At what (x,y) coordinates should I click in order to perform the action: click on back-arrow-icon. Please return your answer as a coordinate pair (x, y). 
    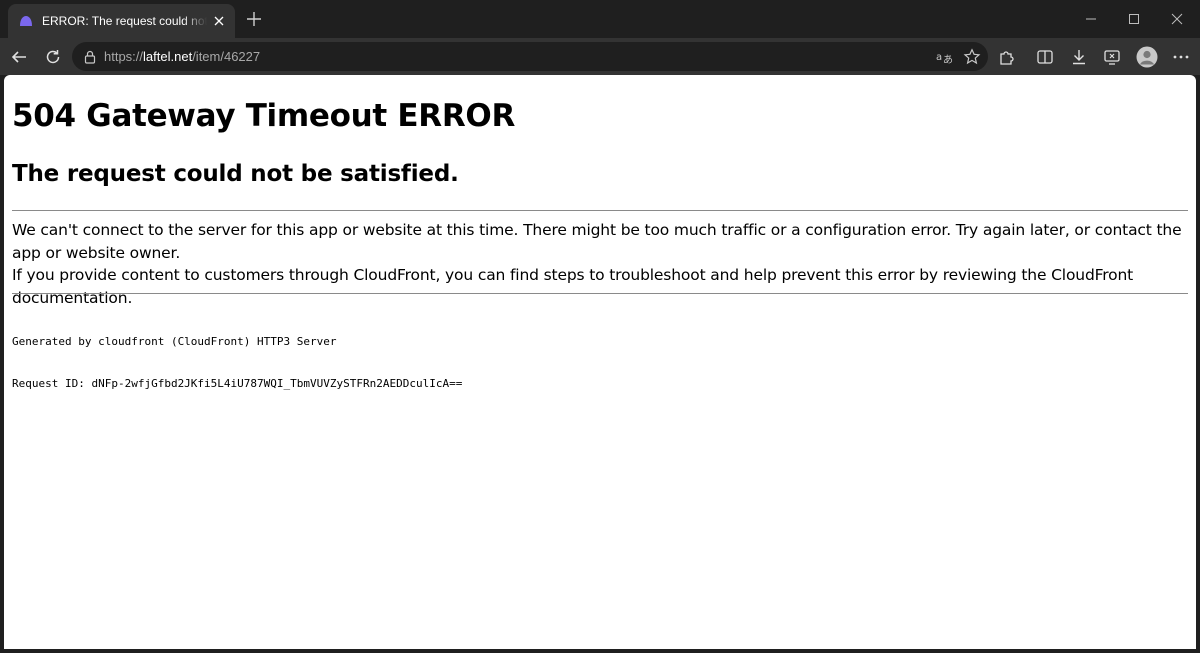
    Looking at the image, I should click on (19, 57).